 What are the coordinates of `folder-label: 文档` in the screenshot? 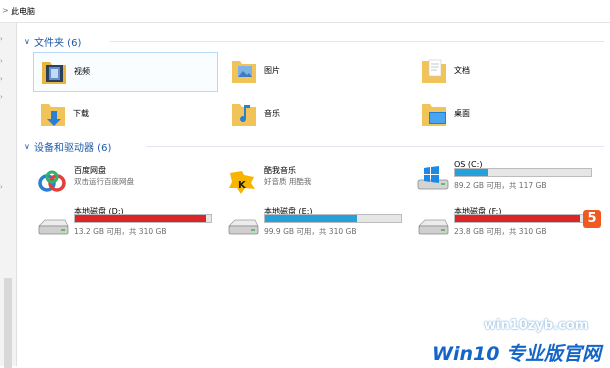 It's located at (462, 70).